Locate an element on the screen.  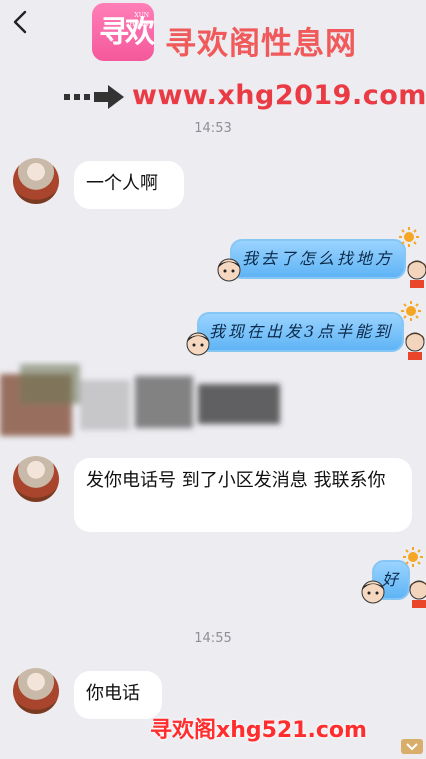
logo-subtext: XUN HUAN is located at coordinates (139, 20).